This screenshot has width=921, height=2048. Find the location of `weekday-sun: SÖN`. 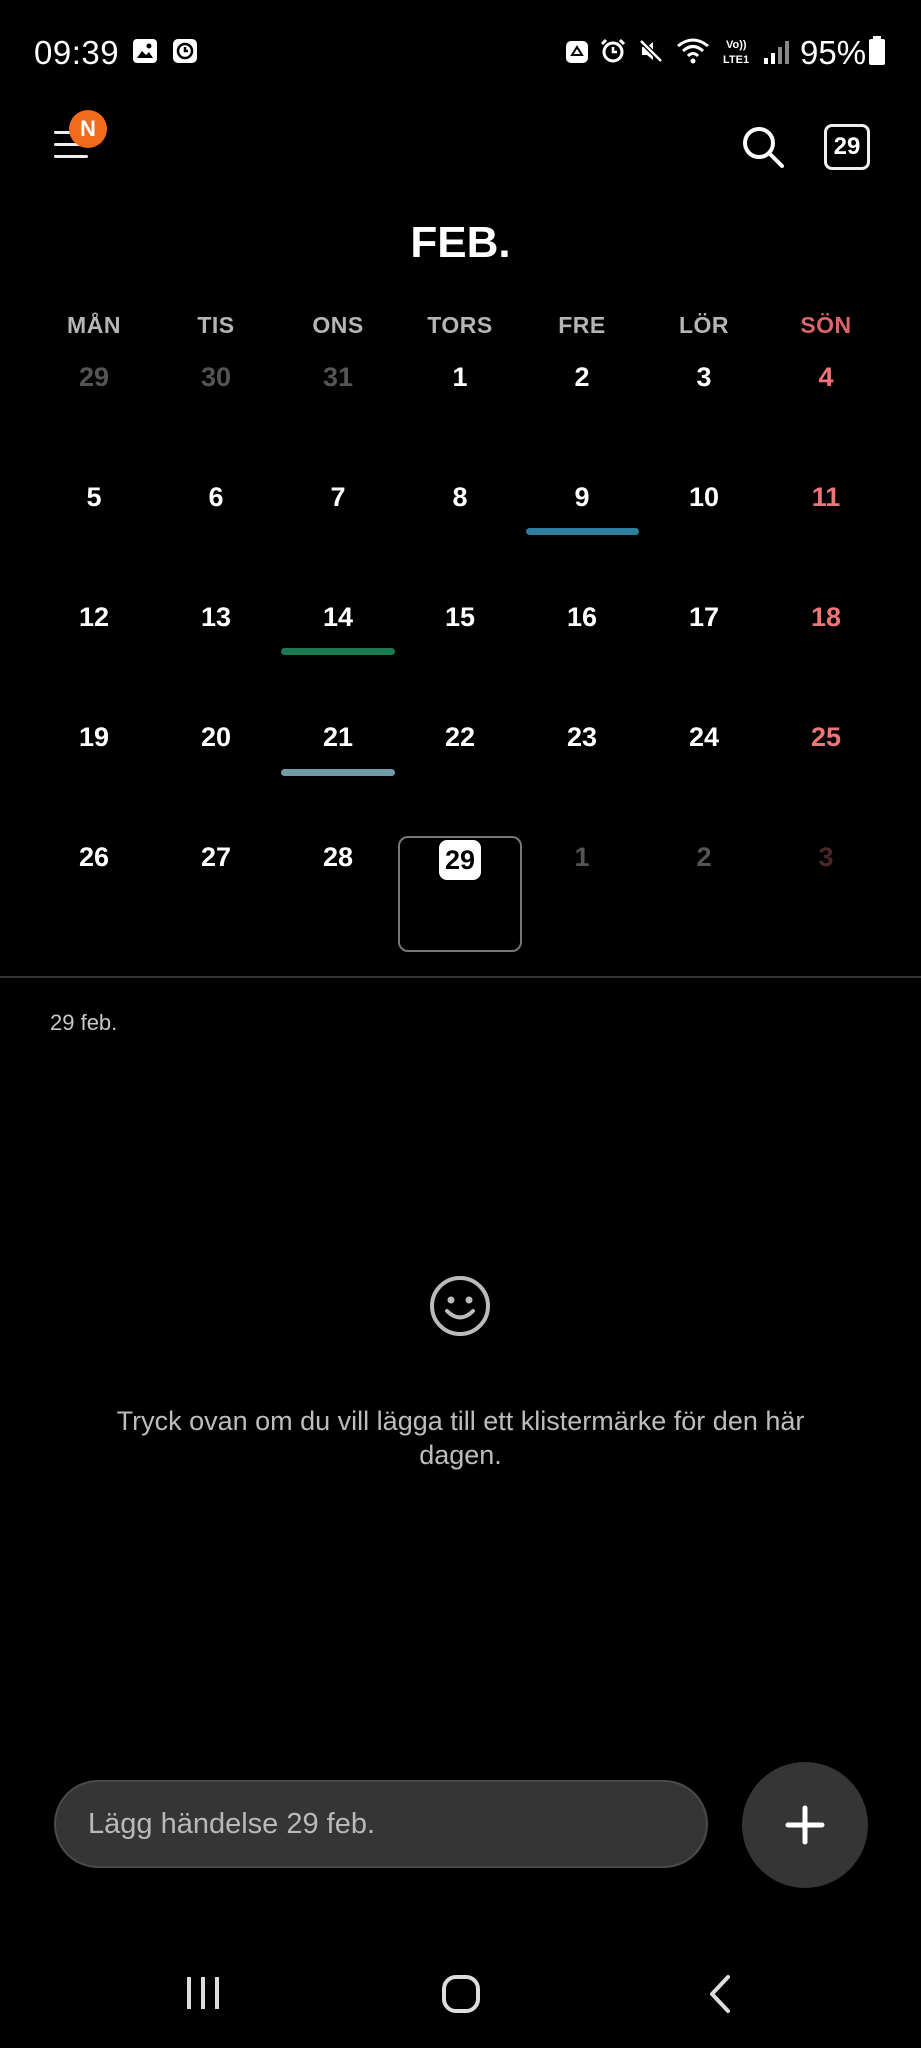

weekday-sun: SÖN is located at coordinates (826, 325).